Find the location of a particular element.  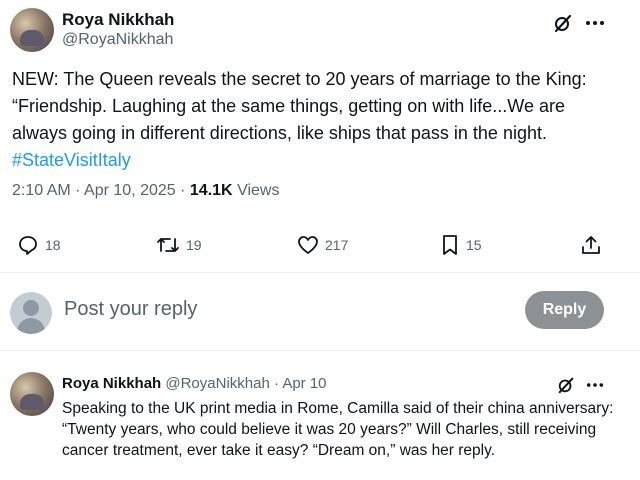

current-user-avatar is located at coordinates (31, 313).